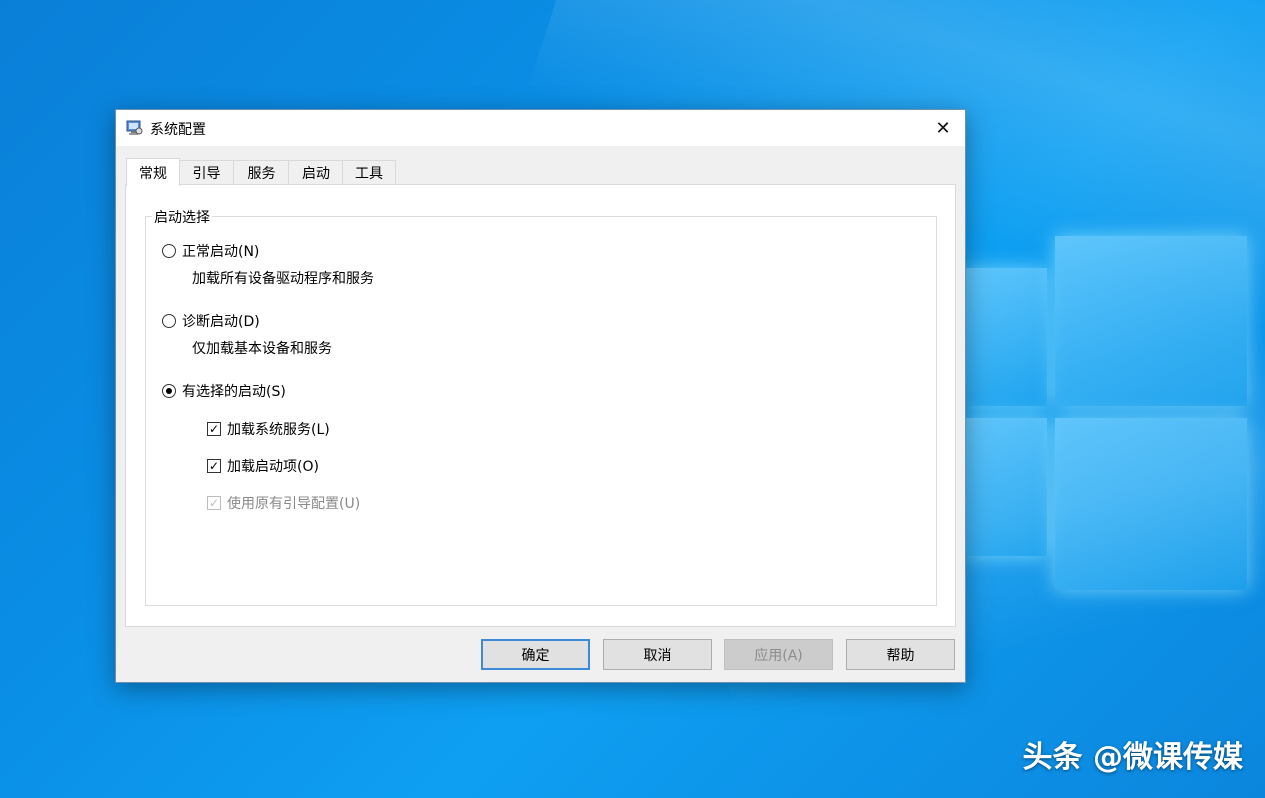 The height and width of the screenshot is (798, 1265). I want to click on close-button: ✕, so click(943, 128).